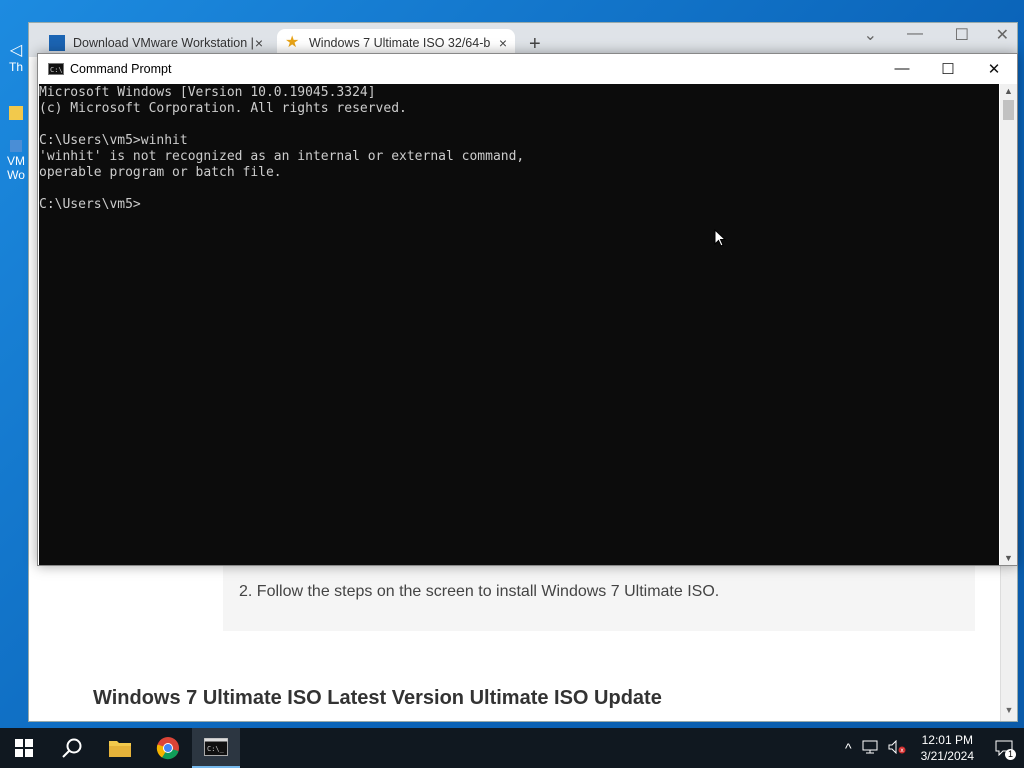 Image resolution: width=1024 pixels, height=768 pixels. Describe the element at coordinates (870, 35) in the screenshot. I see `tab-search-chevron-icon: ⌄` at that location.